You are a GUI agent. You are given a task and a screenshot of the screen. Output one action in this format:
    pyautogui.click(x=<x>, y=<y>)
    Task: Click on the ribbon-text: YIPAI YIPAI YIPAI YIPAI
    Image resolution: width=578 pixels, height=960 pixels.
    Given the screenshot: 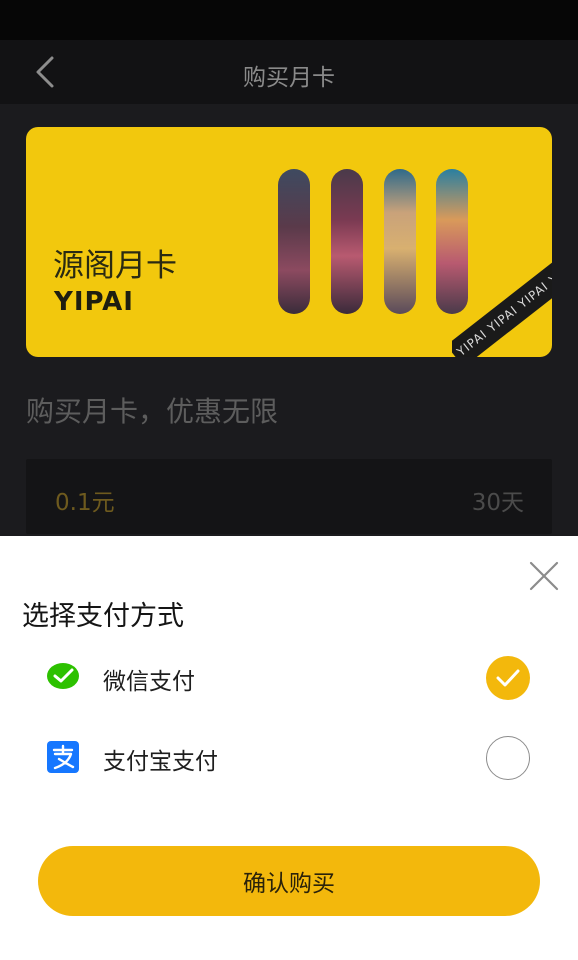 What is the action you would take?
    pyautogui.click(x=502, y=307)
    